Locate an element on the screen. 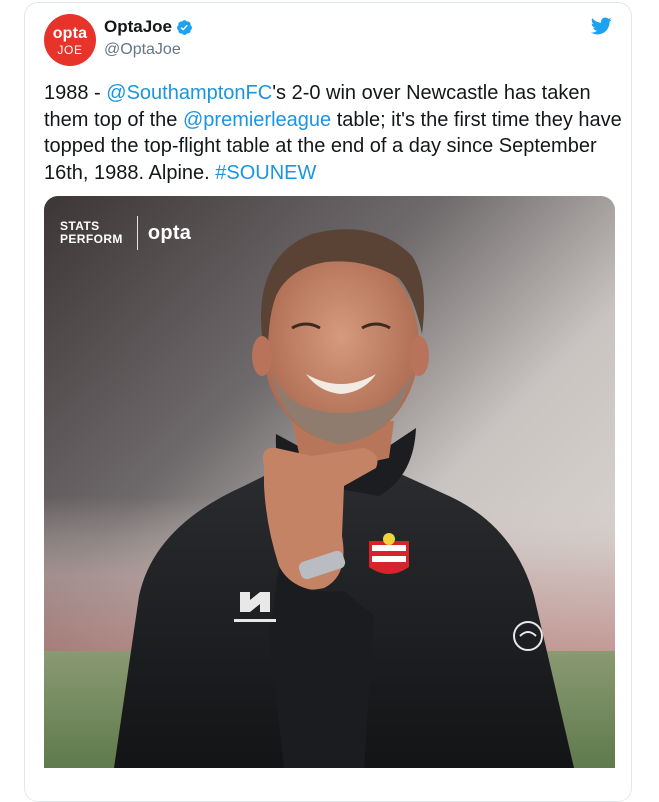  tweet-text-part: 1988 - is located at coordinates (75, 93).